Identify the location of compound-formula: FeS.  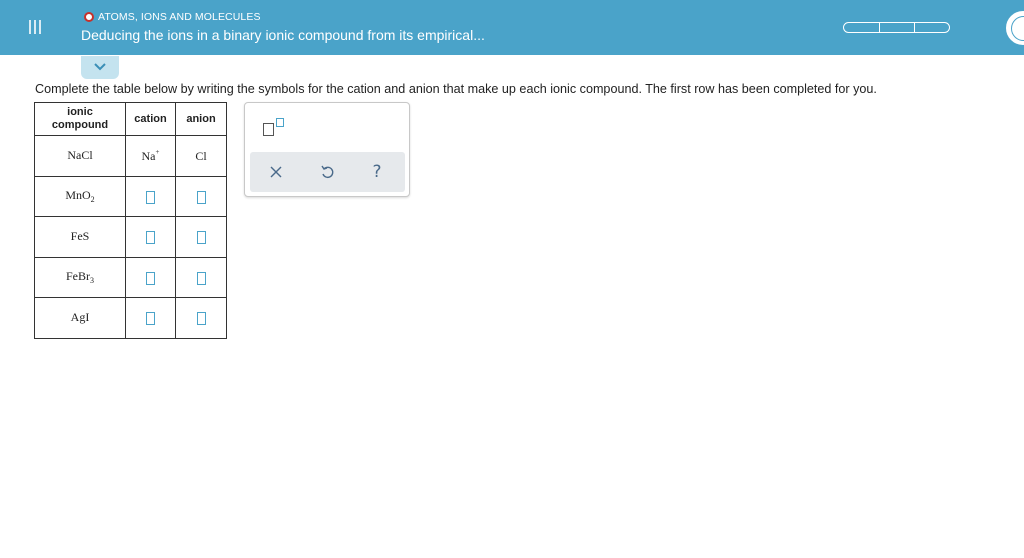
(80, 236).